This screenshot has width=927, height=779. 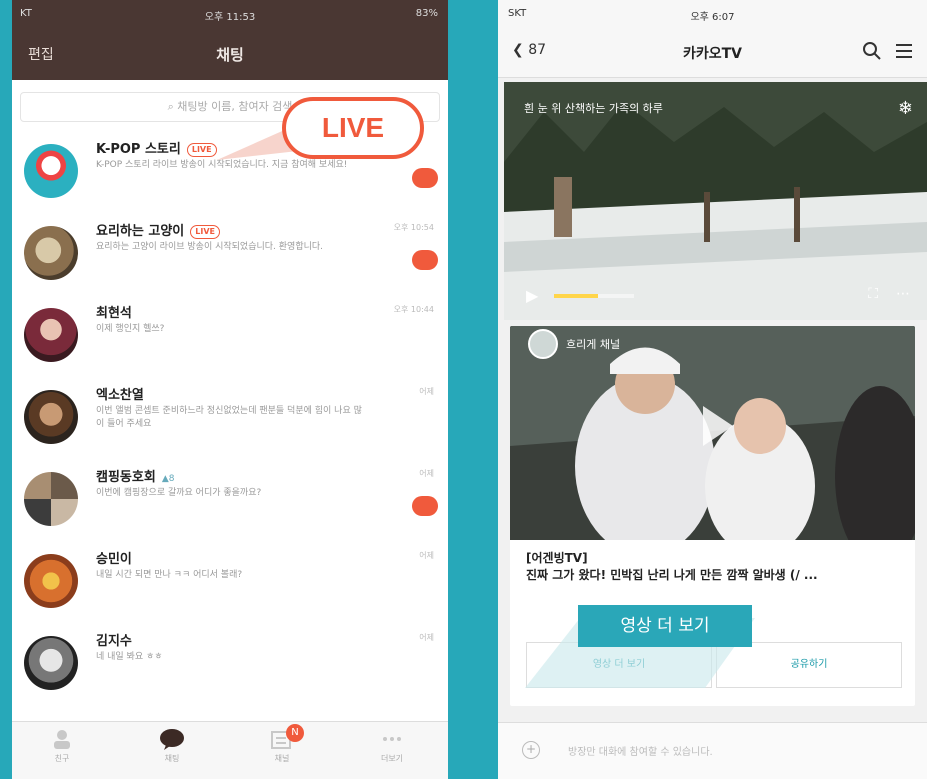 What do you see at coordinates (51, 253) in the screenshot?
I see `cat-avatar` at bounding box center [51, 253].